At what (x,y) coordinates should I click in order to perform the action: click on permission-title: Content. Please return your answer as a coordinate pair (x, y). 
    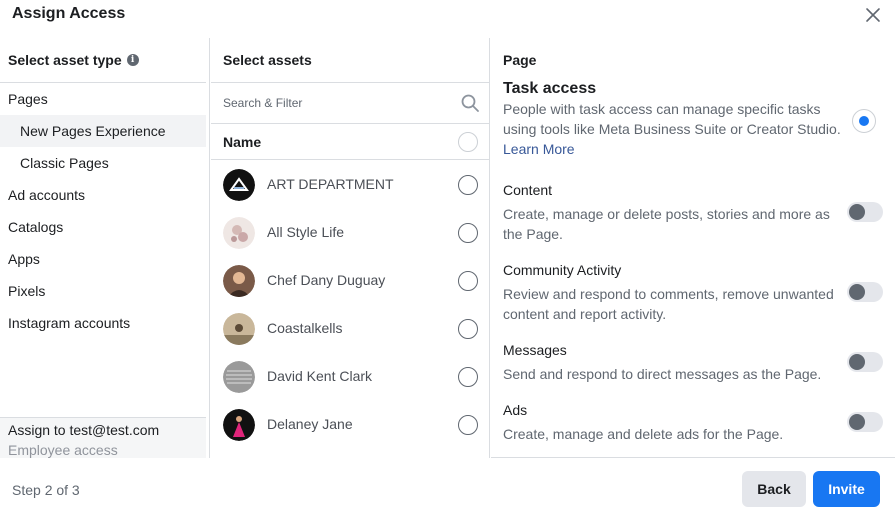
    Looking at the image, I should click on (528, 190).